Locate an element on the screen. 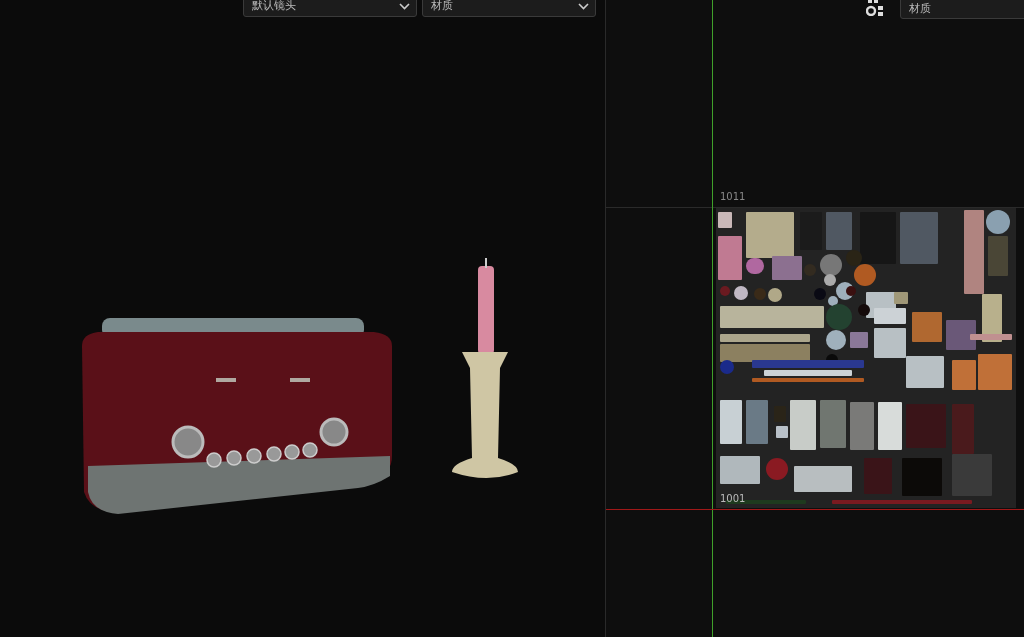 Image resolution: width=1024 pixels, height=637 pixels. grid-icon is located at coordinates (876, 8).